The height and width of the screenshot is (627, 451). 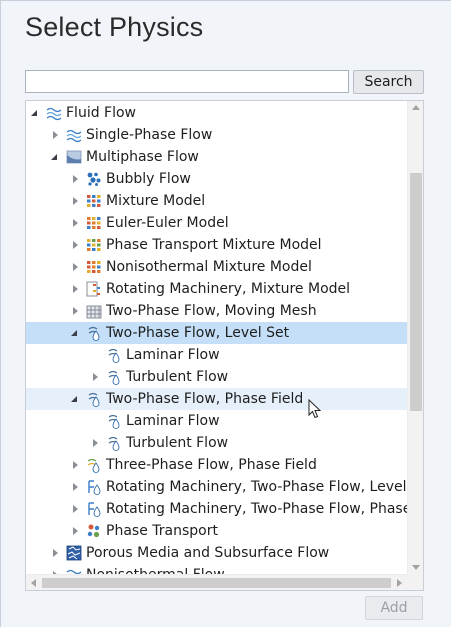 What do you see at coordinates (94, 179) in the screenshot?
I see `bubbly-flow-icon` at bounding box center [94, 179].